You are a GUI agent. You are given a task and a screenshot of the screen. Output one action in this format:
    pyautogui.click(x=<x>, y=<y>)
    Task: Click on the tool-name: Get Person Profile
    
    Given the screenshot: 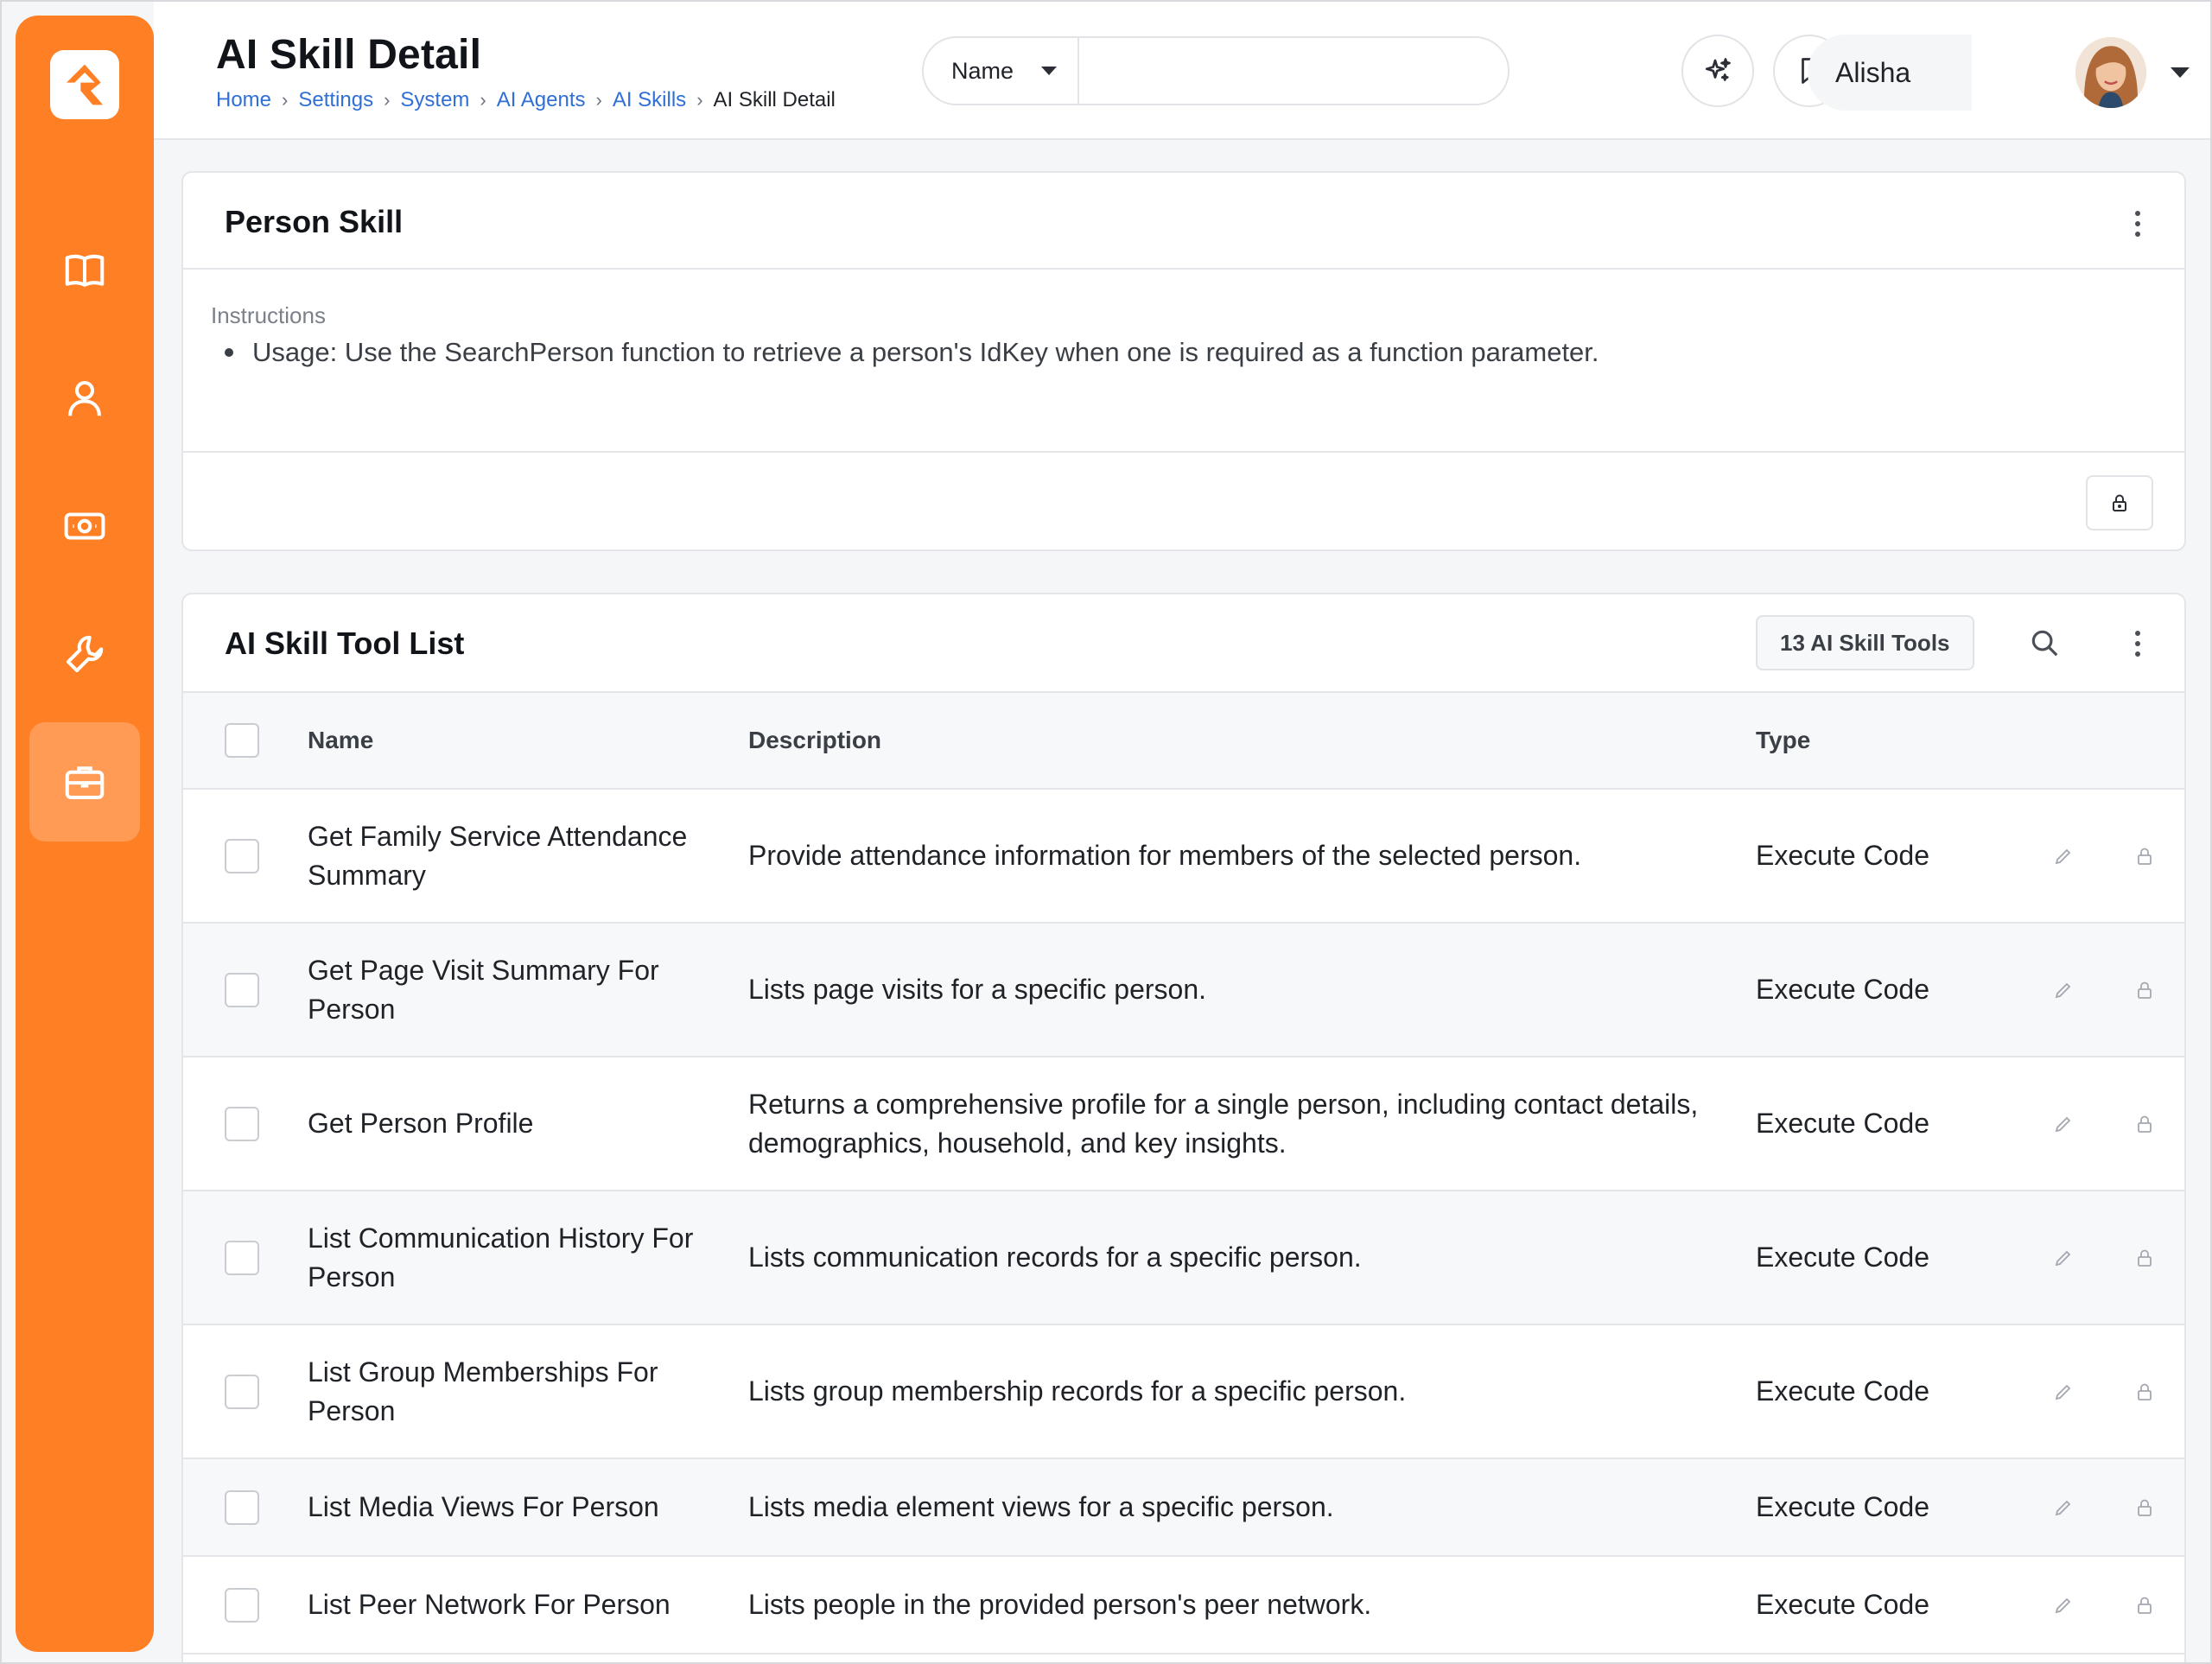 What is the action you would take?
    pyautogui.click(x=421, y=1123)
    